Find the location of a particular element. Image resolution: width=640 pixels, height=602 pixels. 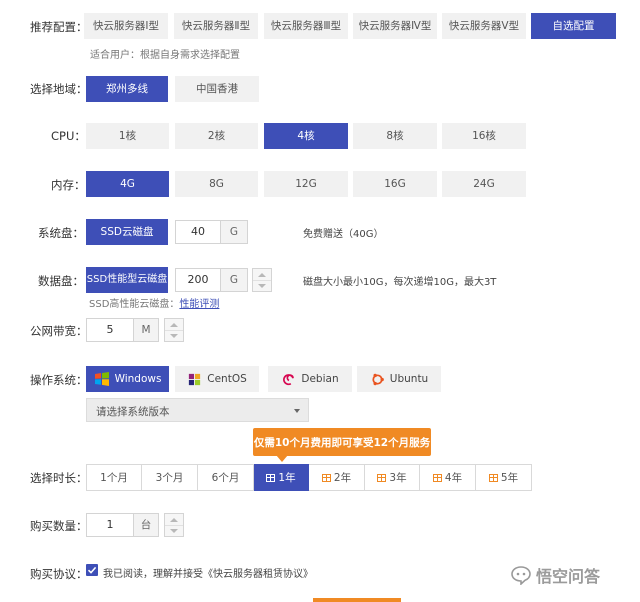

preset-option-1: 快云服务器Ⅰ型 is located at coordinates (126, 26).